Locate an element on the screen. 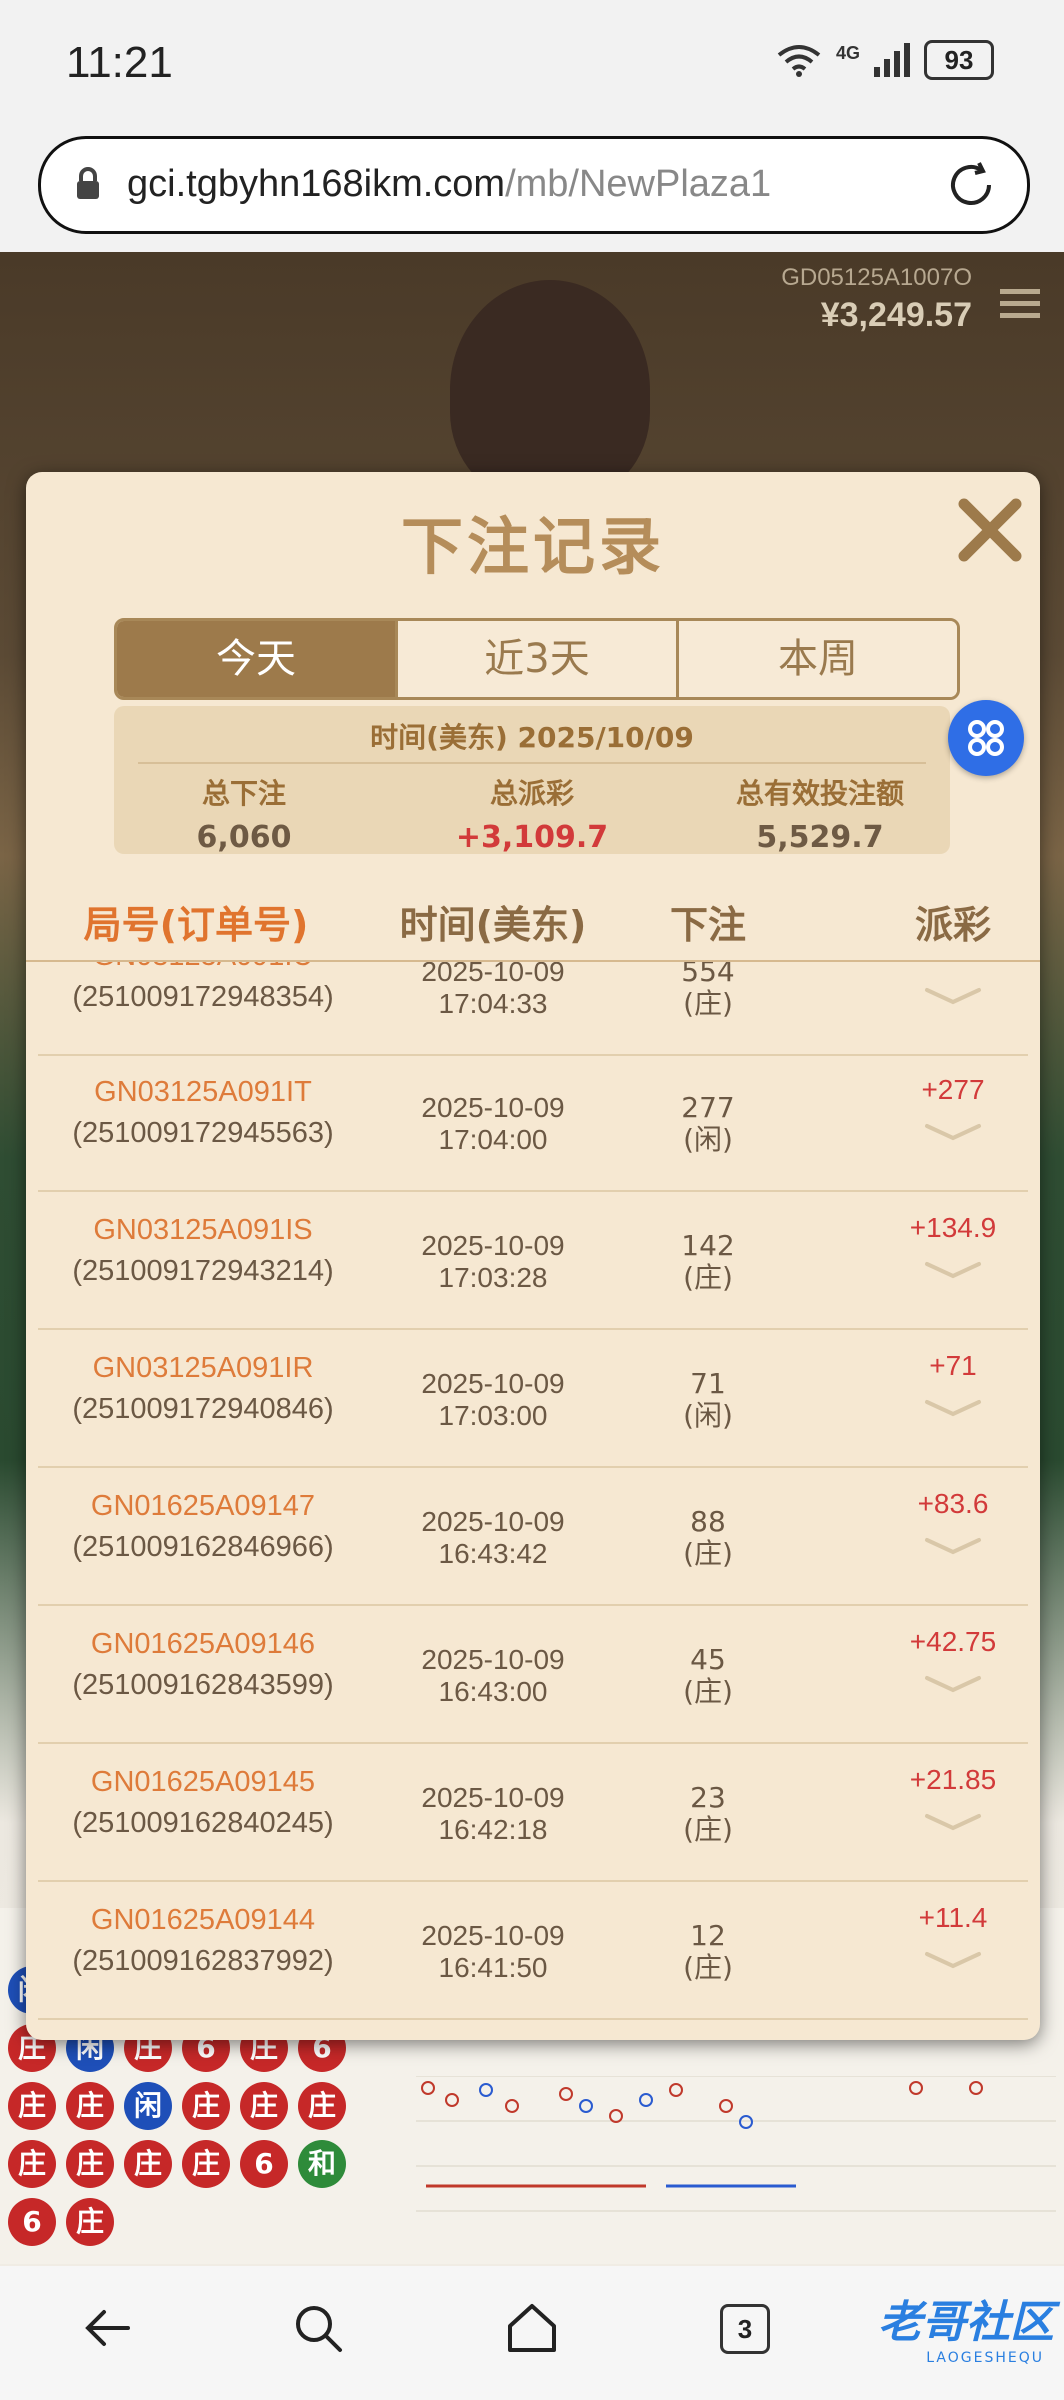 This screenshot has height=2400, width=1064. bet-amount: 71 is located at coordinates (708, 1383).